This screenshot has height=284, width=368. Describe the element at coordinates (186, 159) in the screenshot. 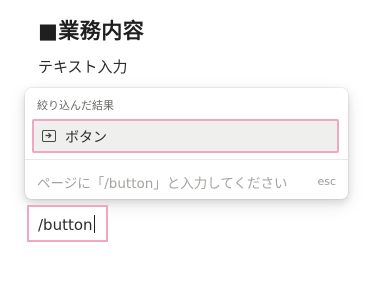

I see `menu-divider` at that location.